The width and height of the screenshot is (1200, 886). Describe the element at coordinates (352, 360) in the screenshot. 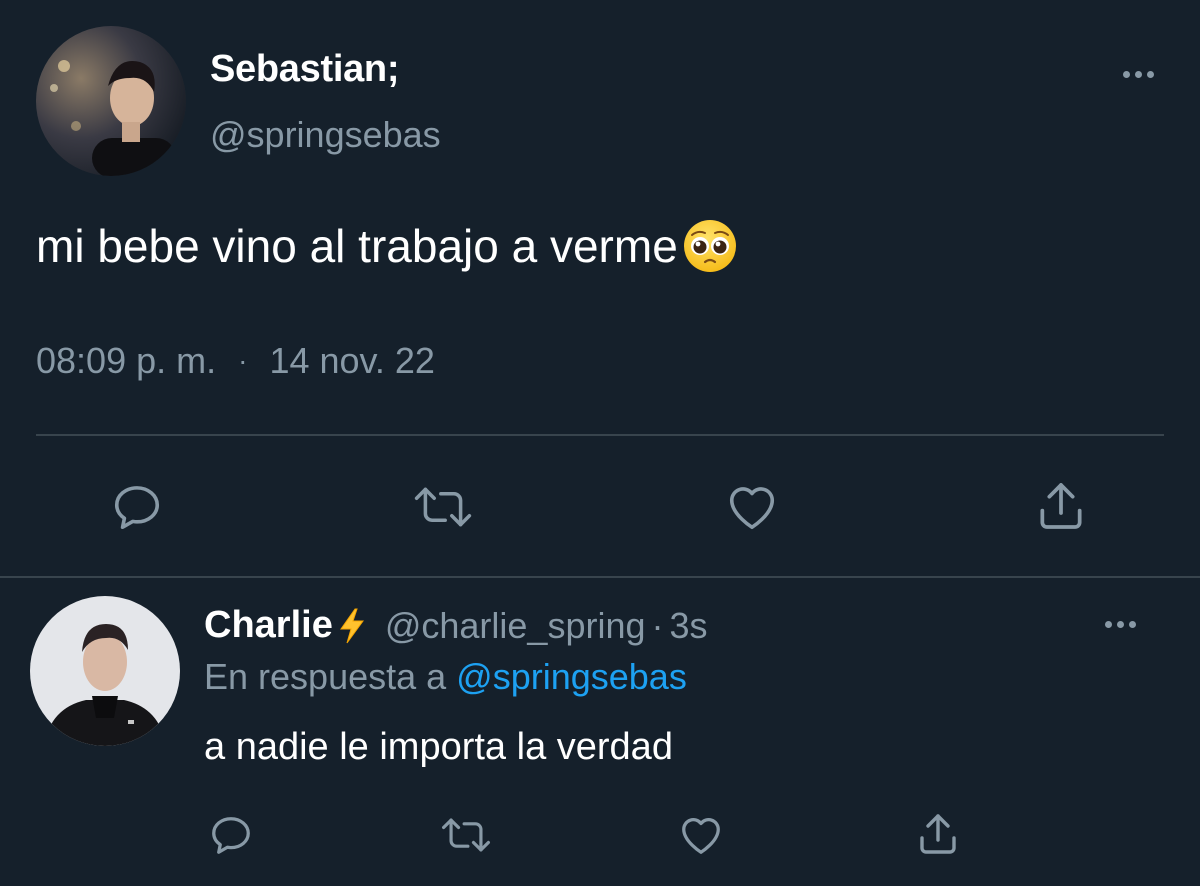

I see `tweet-date: 14 nov. 22` at that location.